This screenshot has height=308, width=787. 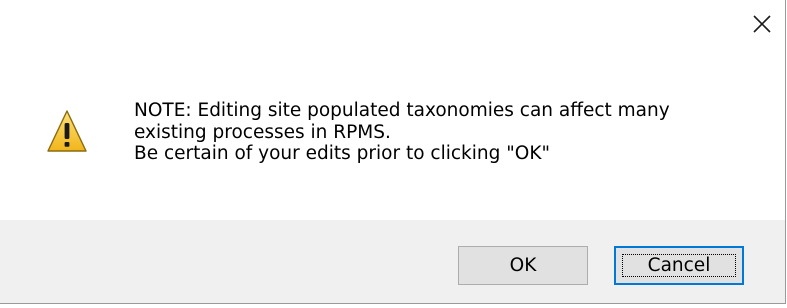 I want to click on ok-button: OK, so click(x=523, y=265).